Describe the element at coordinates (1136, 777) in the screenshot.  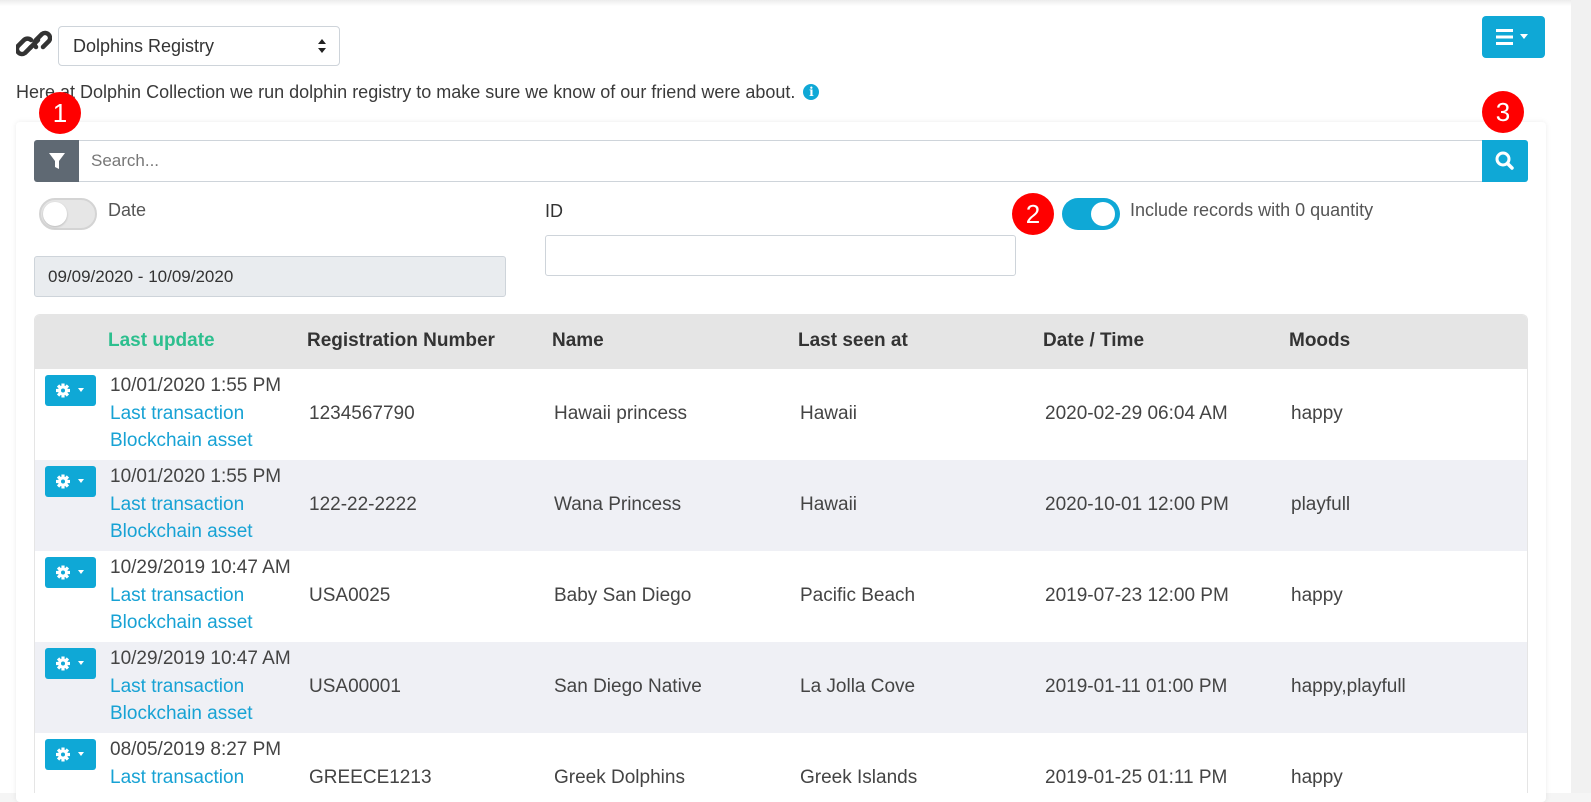
I see `seen-date-time: 2019-01-25 01:11 PM` at that location.